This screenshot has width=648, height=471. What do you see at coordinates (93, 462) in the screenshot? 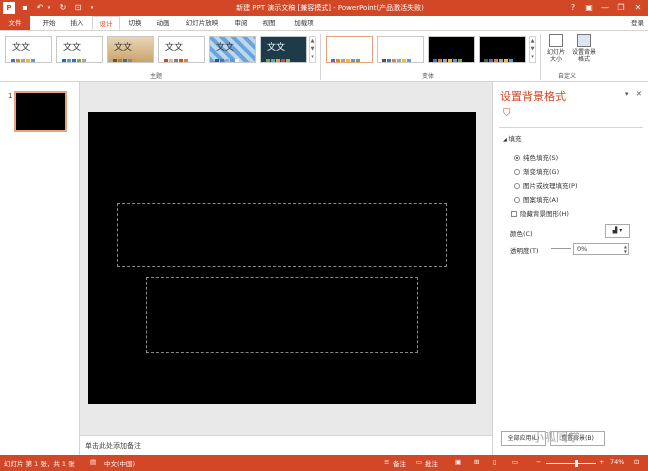
I see `spellcheck-icon: ▤` at bounding box center [93, 462].